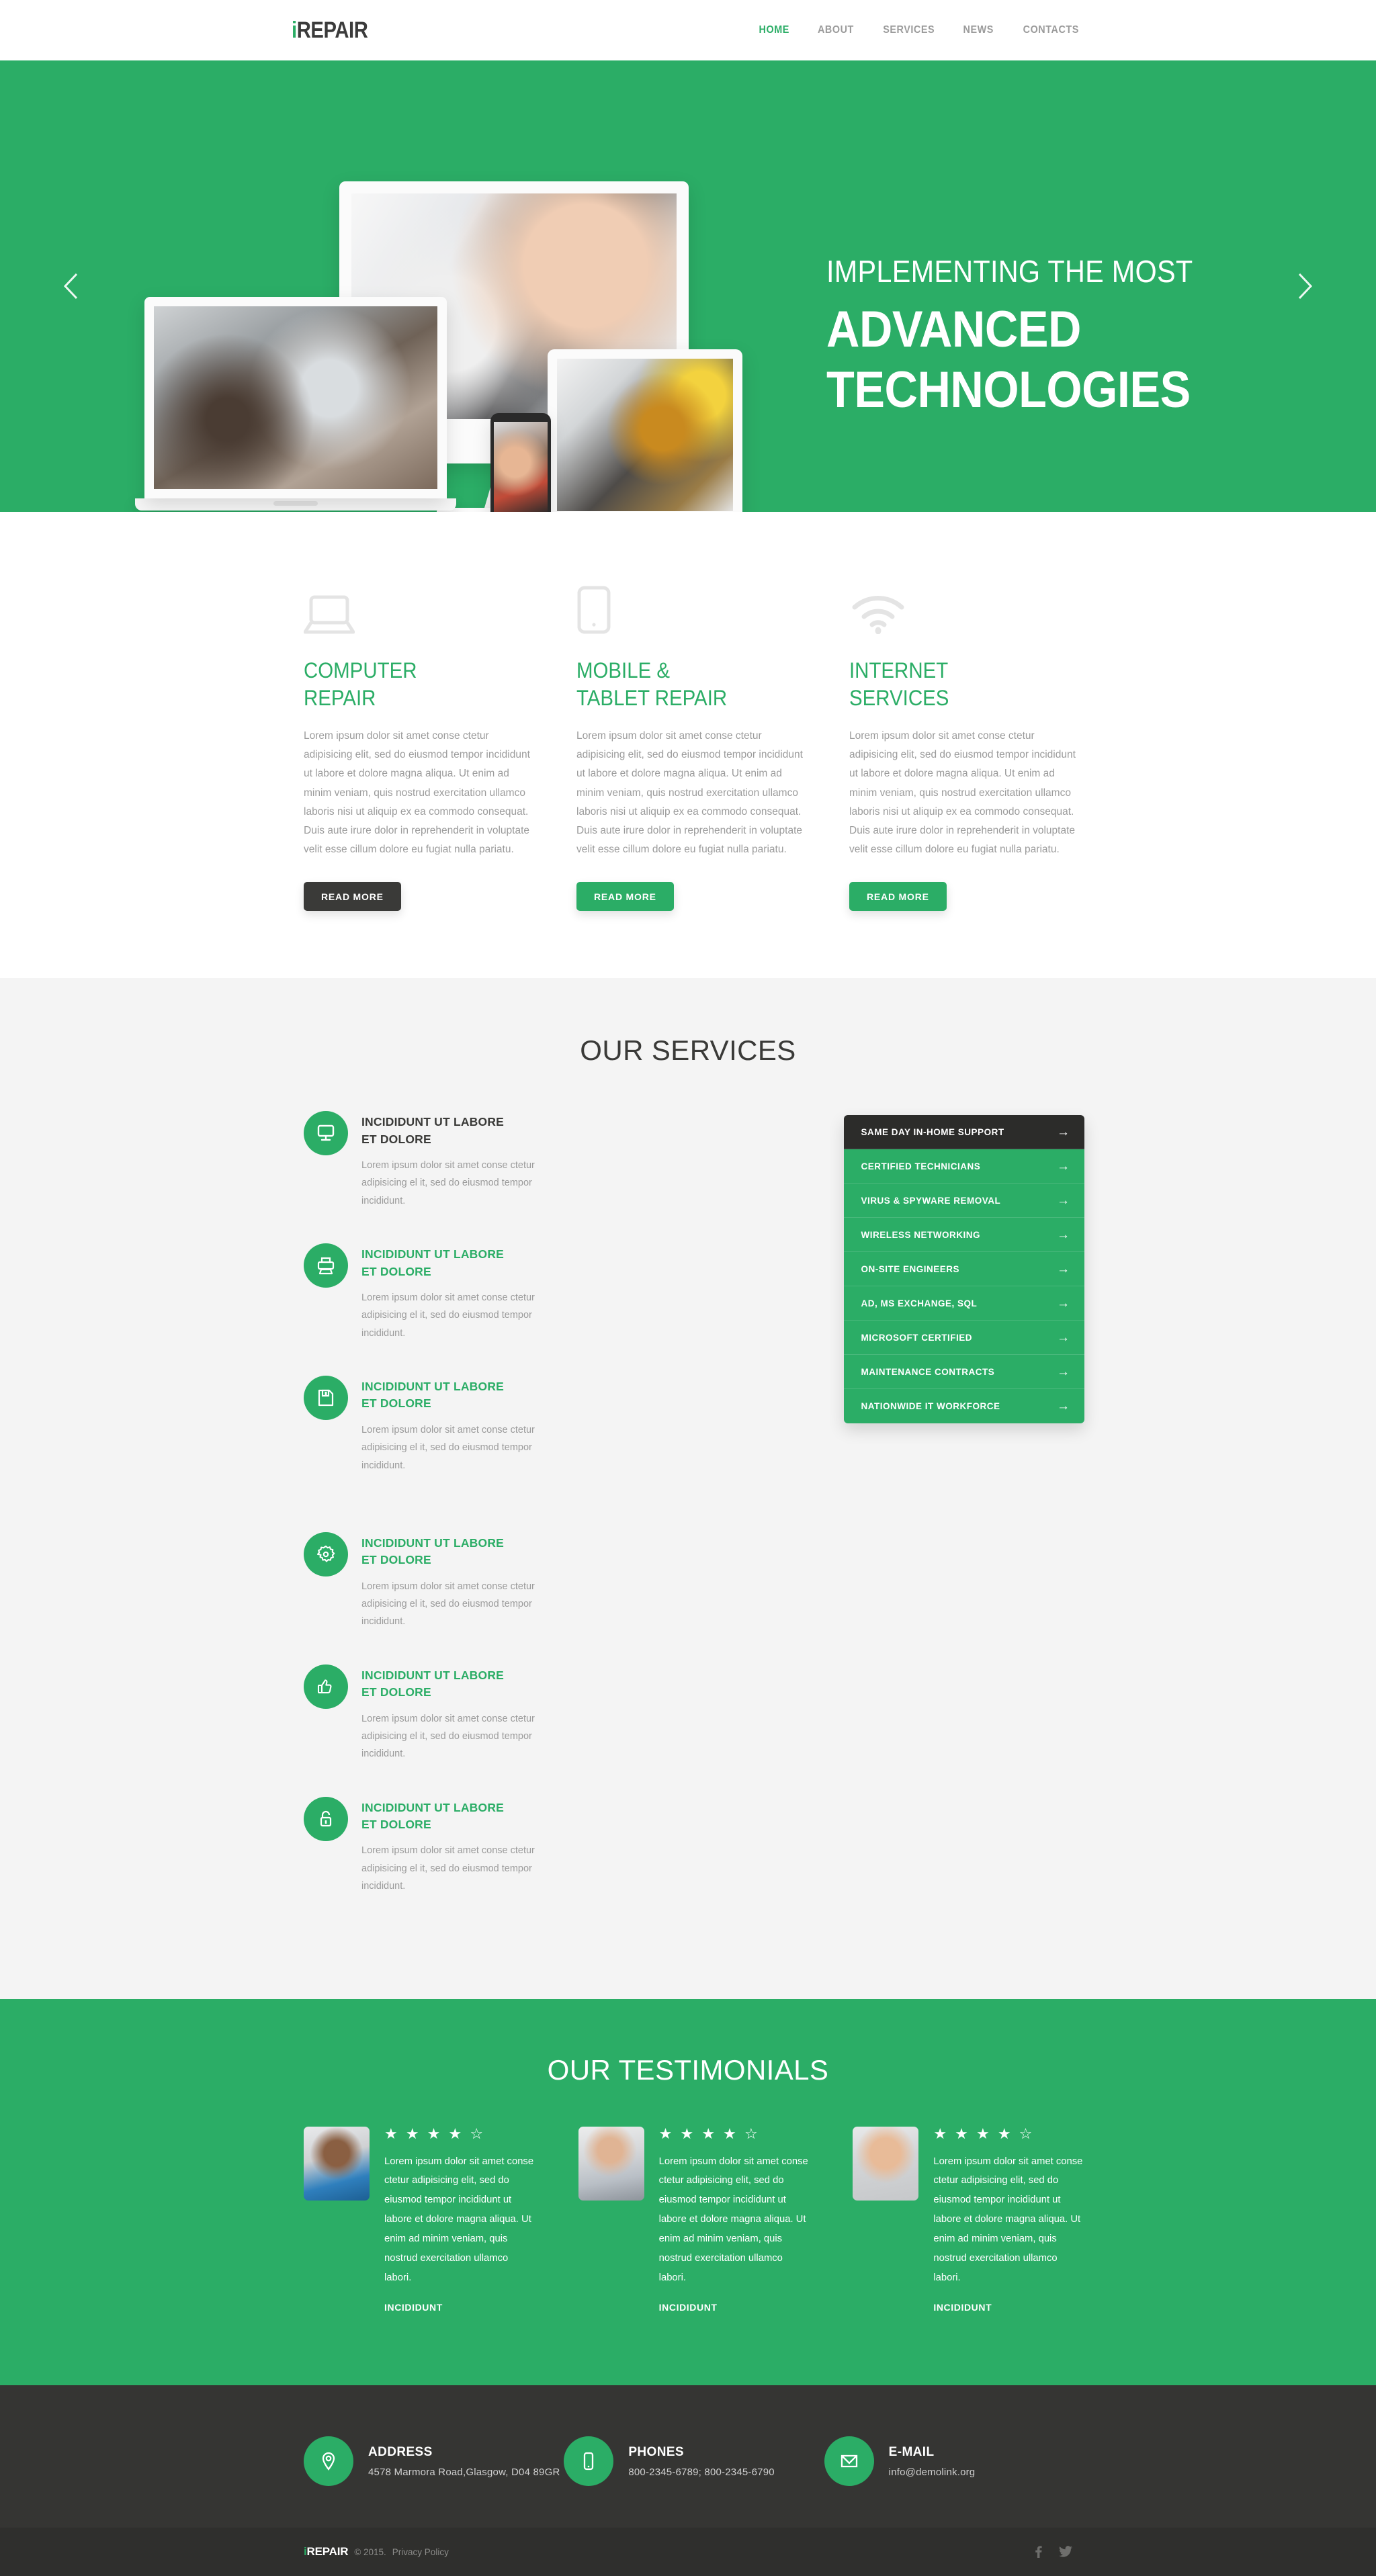  What do you see at coordinates (701, 2472) in the screenshot?
I see `footer-contact-value: 800-2345-6789; 800-2345-6790` at bounding box center [701, 2472].